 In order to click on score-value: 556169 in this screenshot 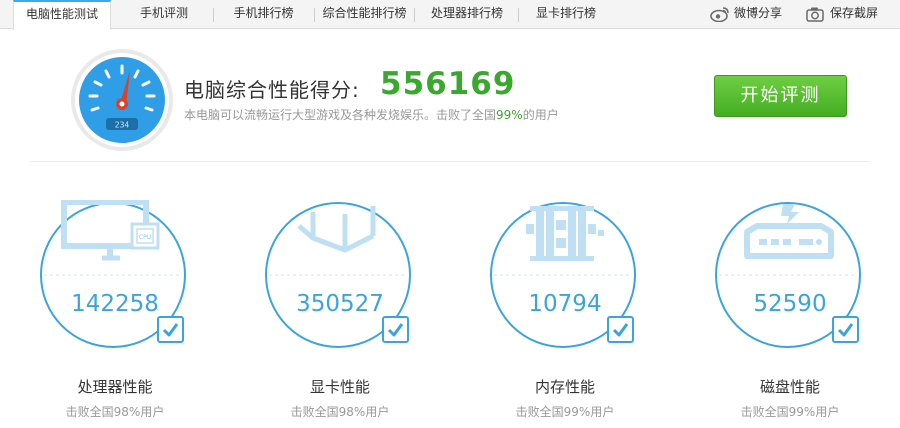, I will do `click(448, 84)`.